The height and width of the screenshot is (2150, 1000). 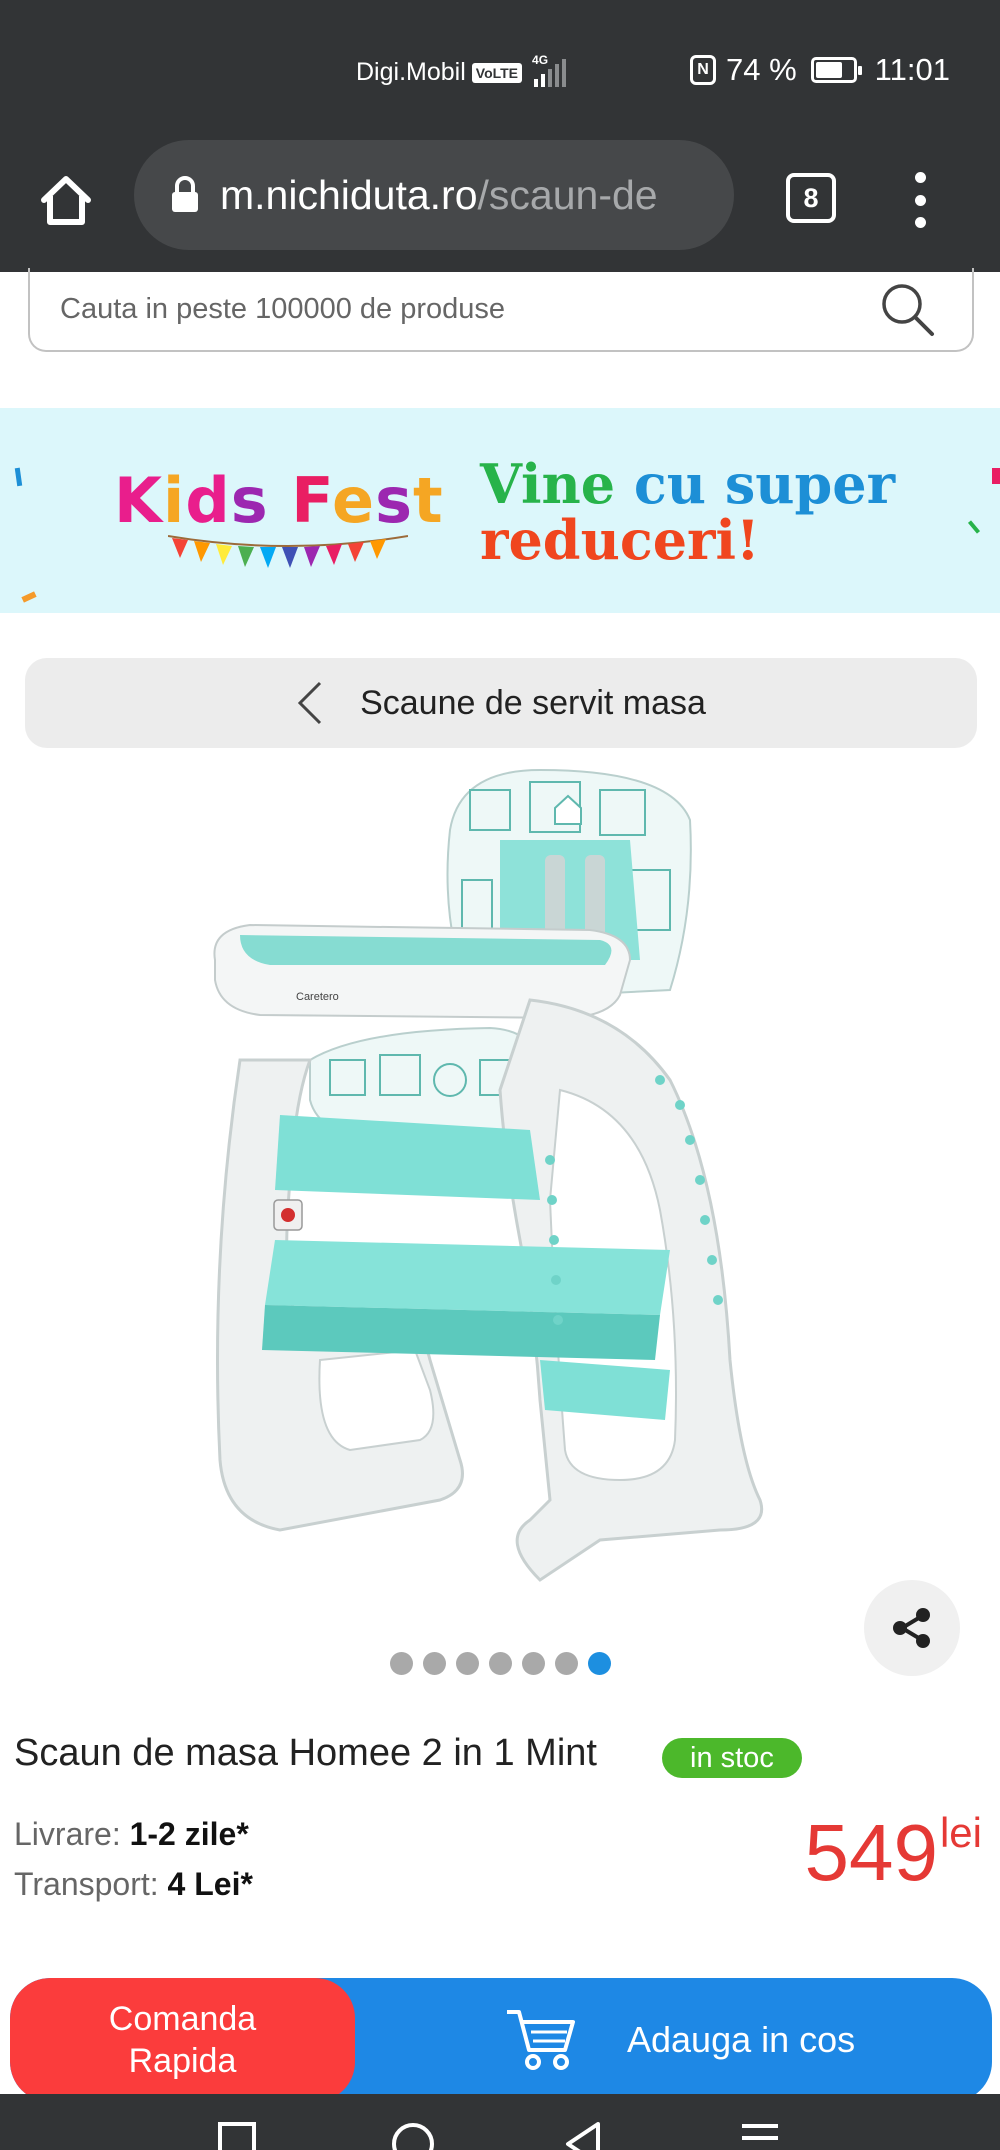 What do you see at coordinates (174, 500) in the screenshot?
I see `banner-title-letter: i` at bounding box center [174, 500].